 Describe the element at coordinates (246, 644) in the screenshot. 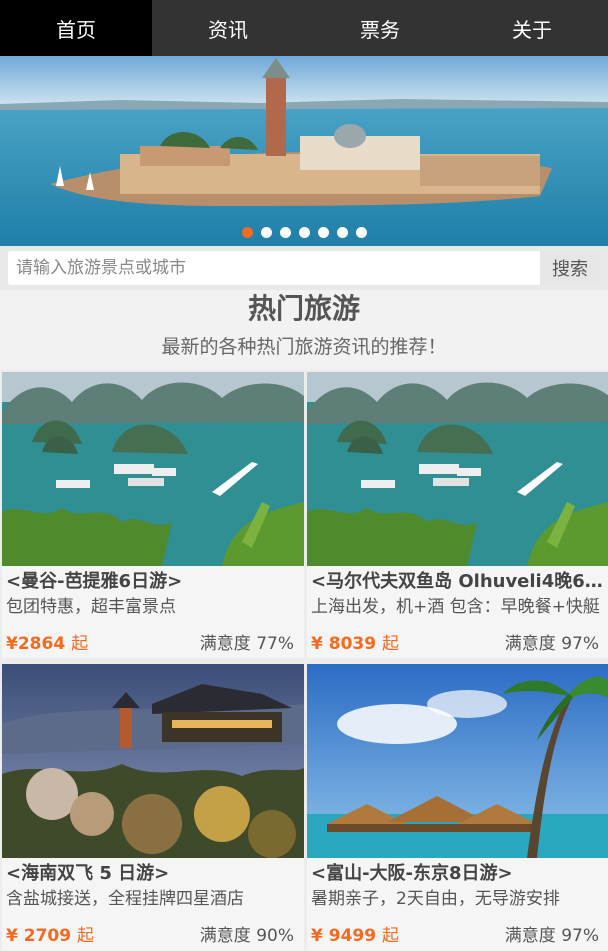

I see `tour-satisfaction: 满意度 77%` at that location.